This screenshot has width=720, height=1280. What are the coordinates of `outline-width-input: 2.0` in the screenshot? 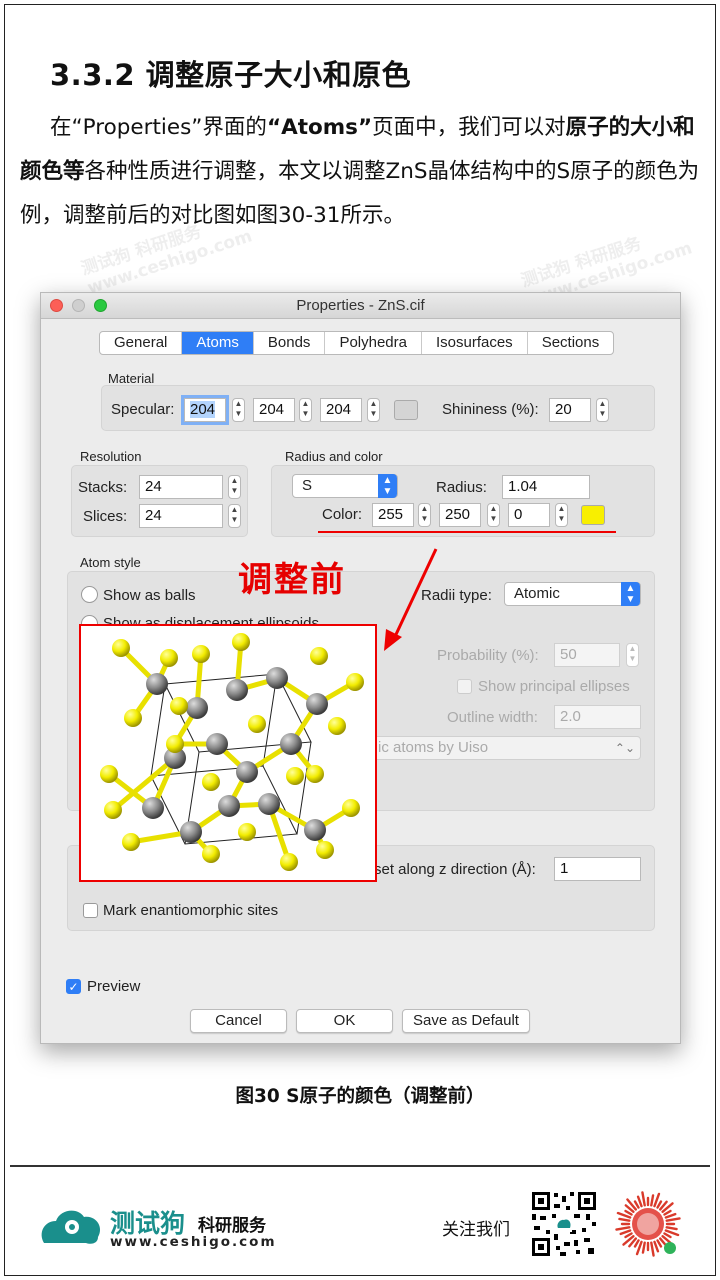 It's located at (597, 717).